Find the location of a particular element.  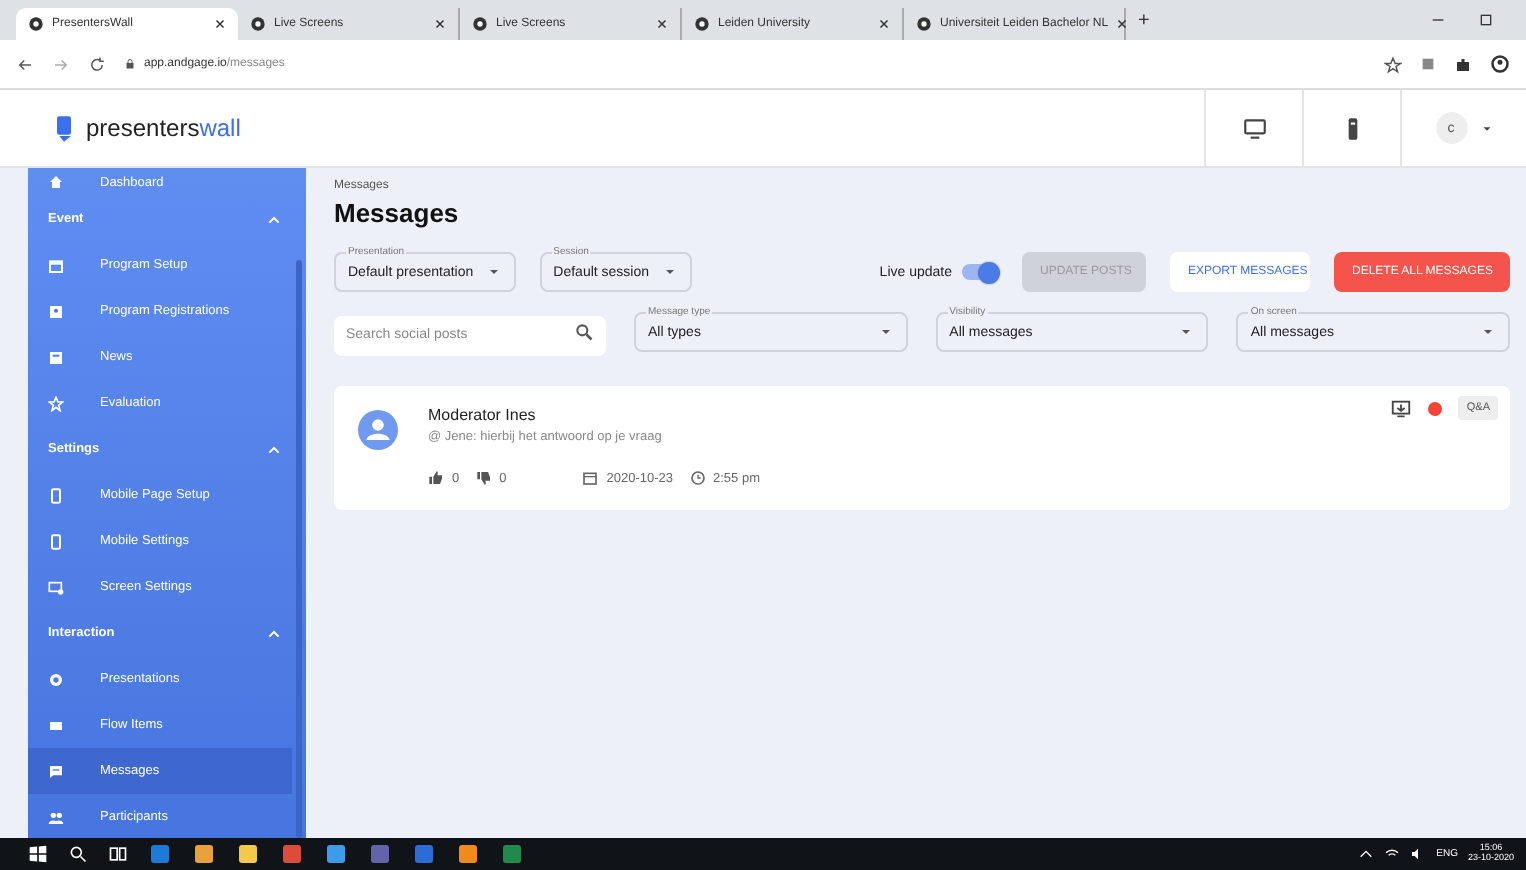

monitor-icon is located at coordinates (1254, 128).